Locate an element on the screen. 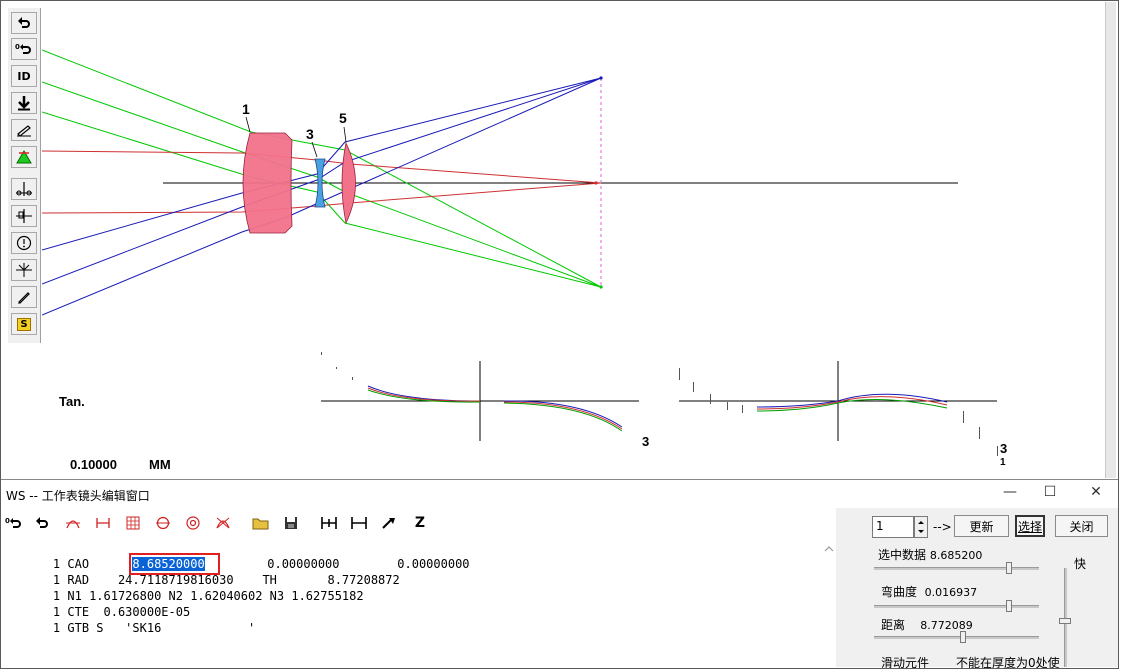  download-arrow-icon is located at coordinates (24, 103).